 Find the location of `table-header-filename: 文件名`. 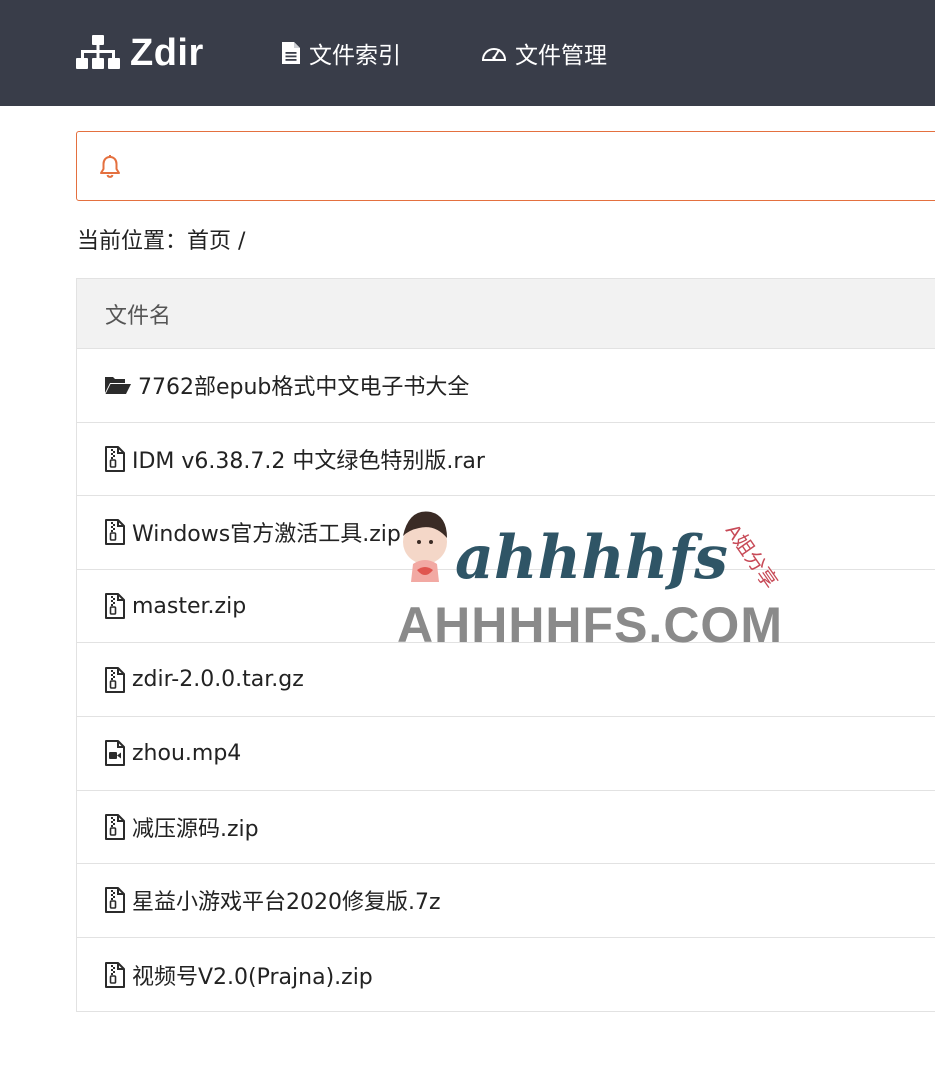

table-header-filename: 文件名 is located at coordinates (506, 314).